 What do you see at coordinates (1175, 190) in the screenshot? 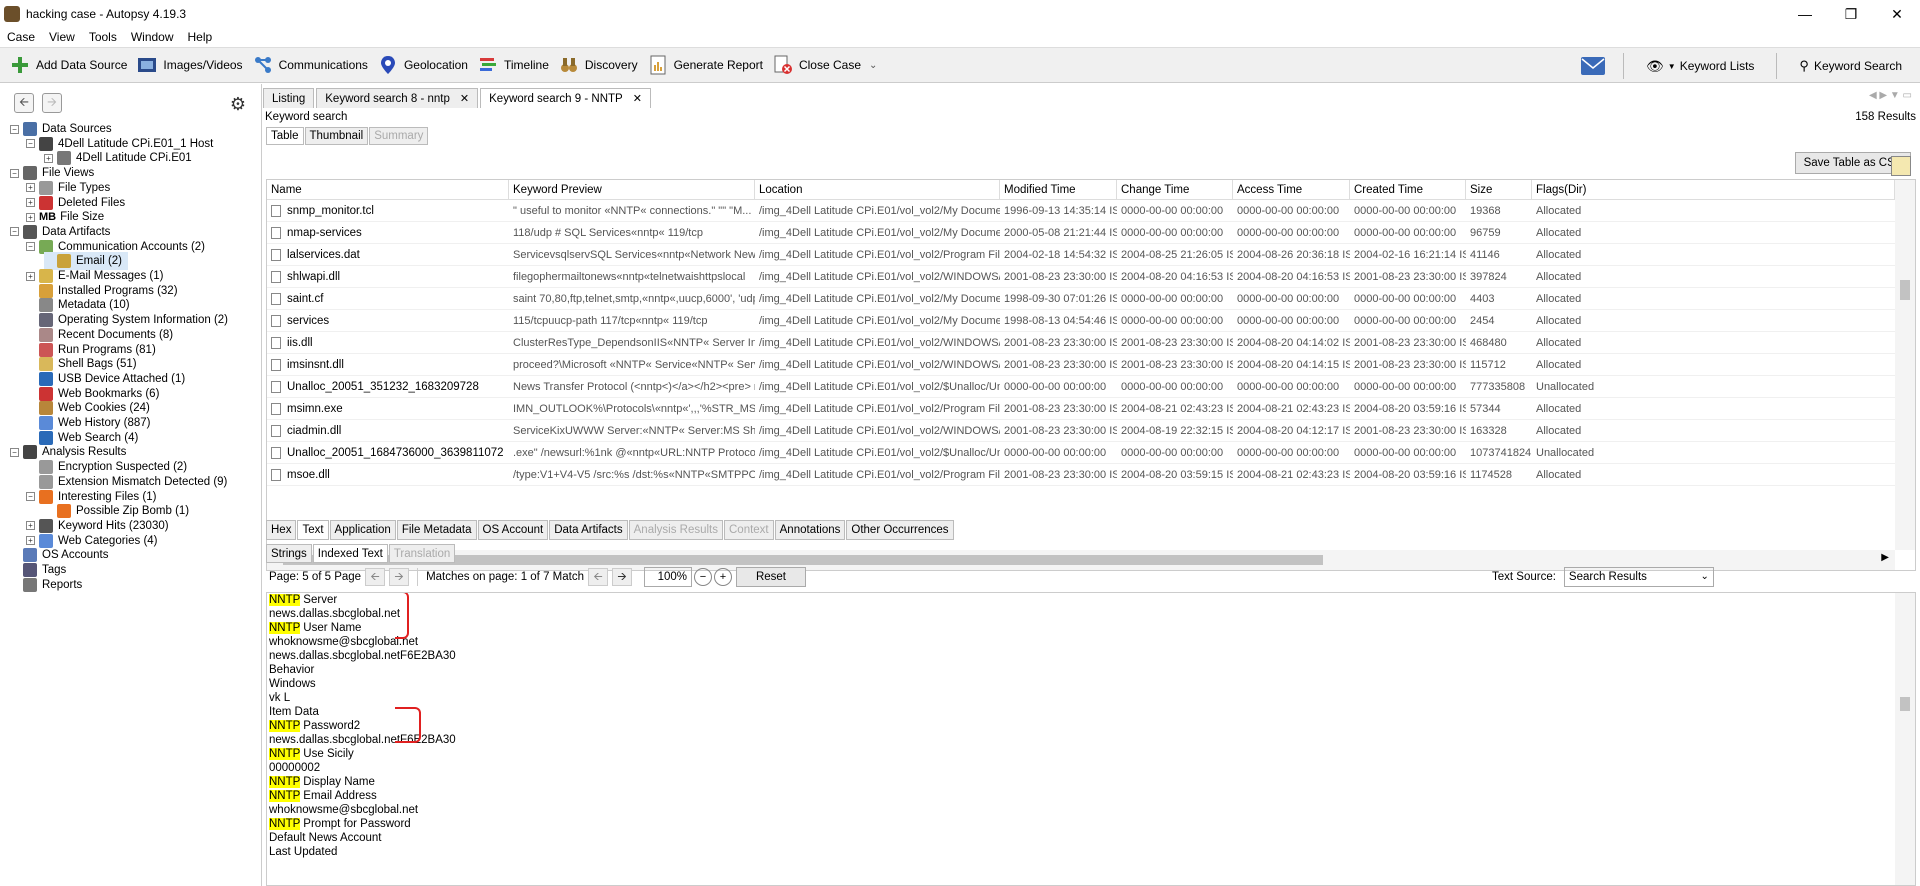
I see `column-header-change-time: Change Time` at bounding box center [1175, 190].